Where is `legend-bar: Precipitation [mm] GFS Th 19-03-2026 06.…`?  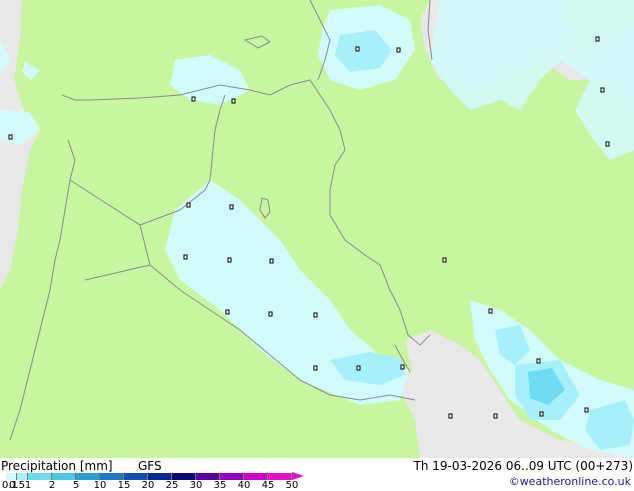 legend-bar: Precipitation [mm] GFS Th 19-03-2026 06.… is located at coordinates (317, 474).